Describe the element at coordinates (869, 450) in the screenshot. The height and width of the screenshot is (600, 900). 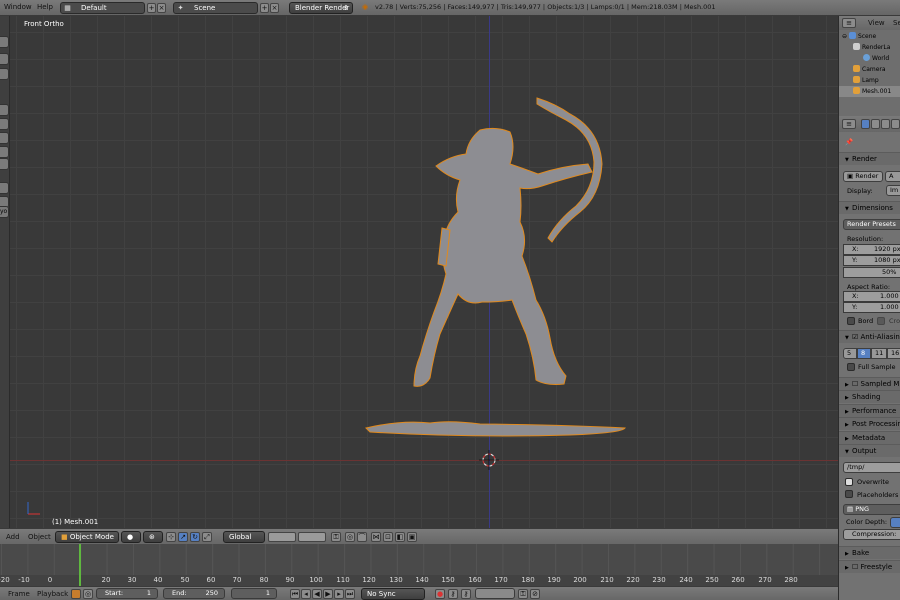
I see `panel-output: ▼ Output` at that location.